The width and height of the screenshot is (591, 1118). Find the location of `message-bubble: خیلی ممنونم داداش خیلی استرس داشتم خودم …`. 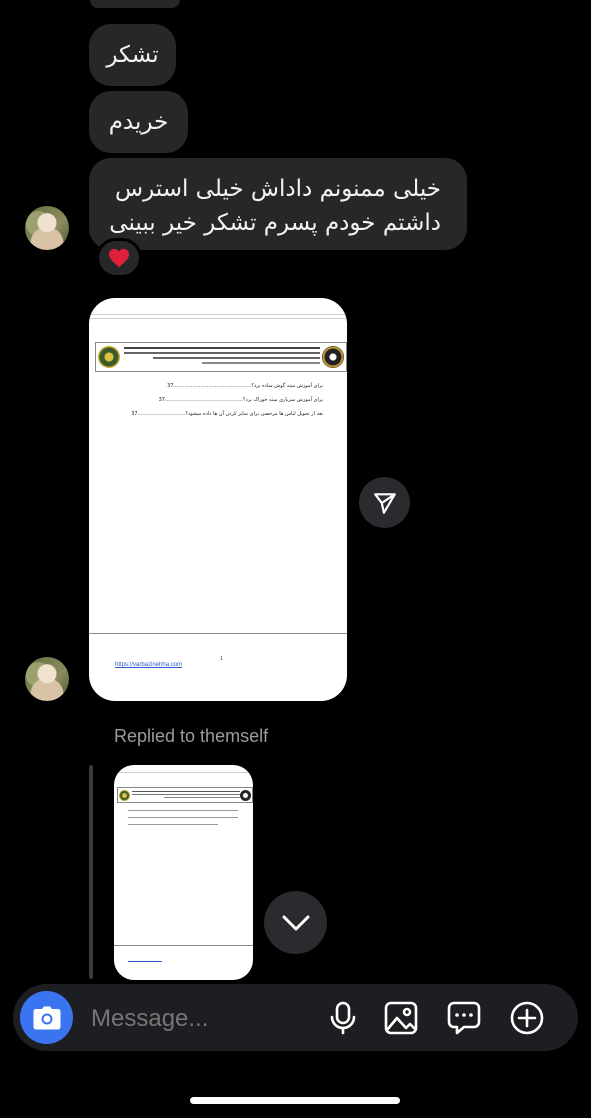

message-bubble: خیلی ممنونم داداش خیلی استرس داشتم خودم … is located at coordinates (278, 204).